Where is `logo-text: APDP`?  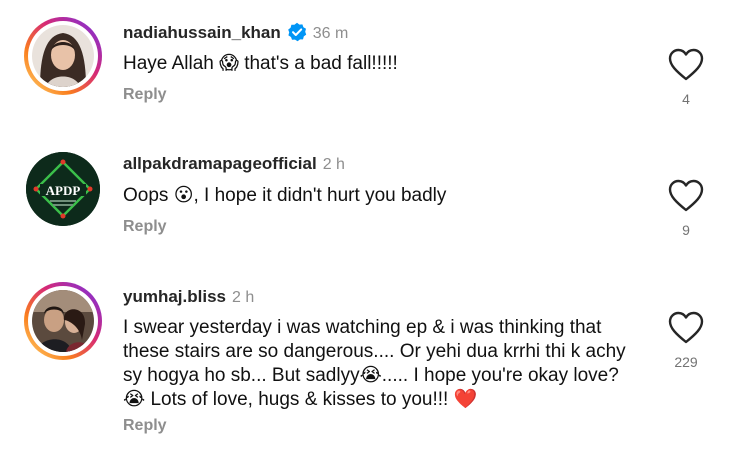
logo-text: APDP is located at coordinates (63, 190).